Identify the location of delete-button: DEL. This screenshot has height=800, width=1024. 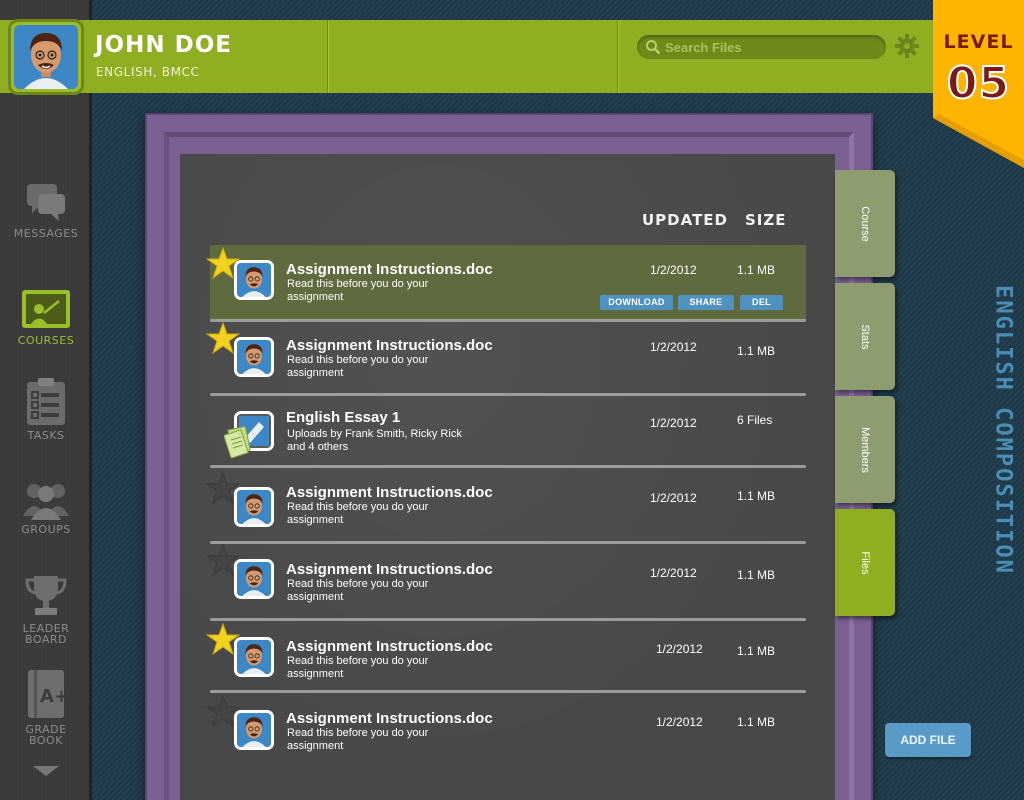
(761, 302).